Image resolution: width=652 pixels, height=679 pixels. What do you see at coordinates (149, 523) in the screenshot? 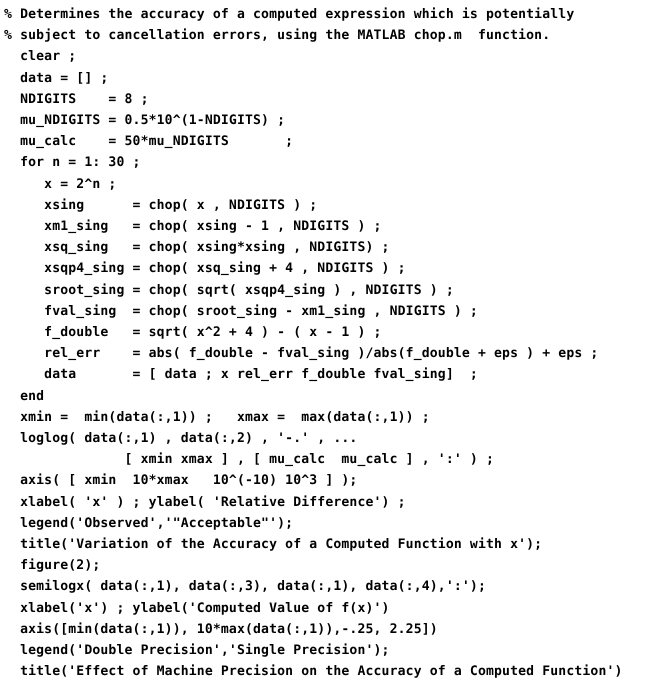
I see `code-line: legend('Observed','"Acceptable"');` at bounding box center [149, 523].